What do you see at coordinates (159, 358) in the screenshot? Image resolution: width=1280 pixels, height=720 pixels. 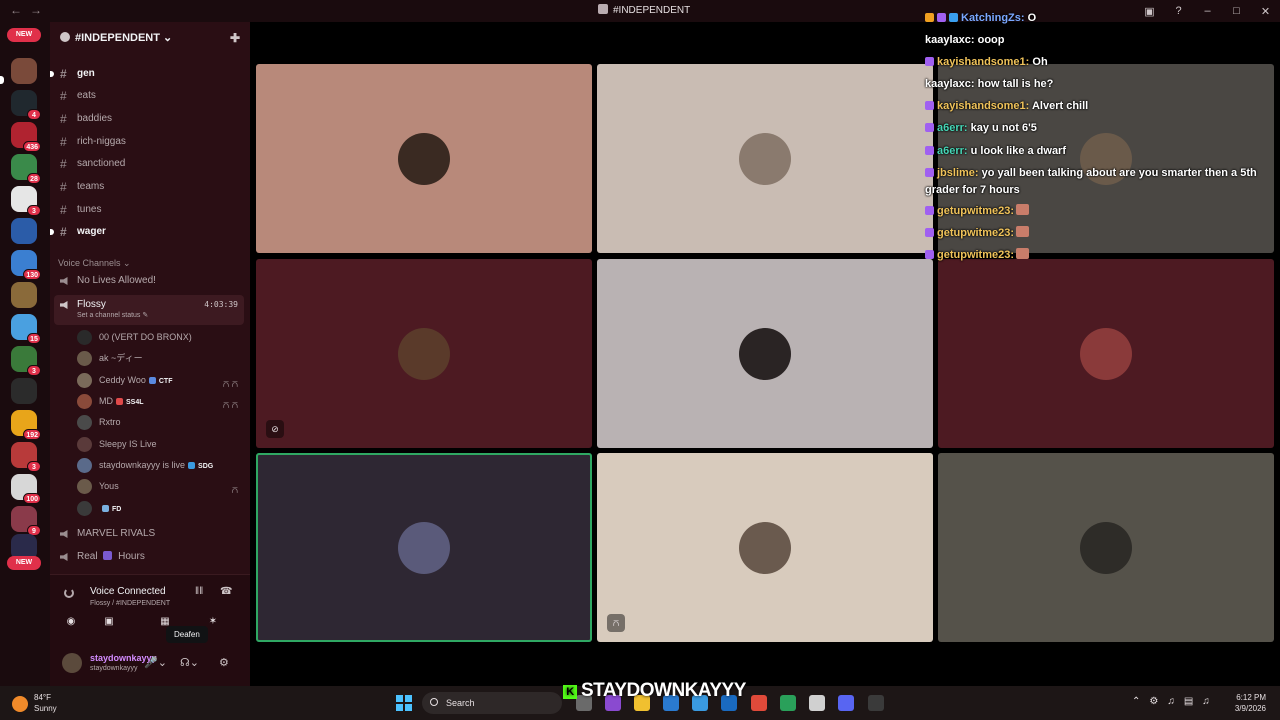 I see `voice-member: ak ~ディー` at bounding box center [159, 358].